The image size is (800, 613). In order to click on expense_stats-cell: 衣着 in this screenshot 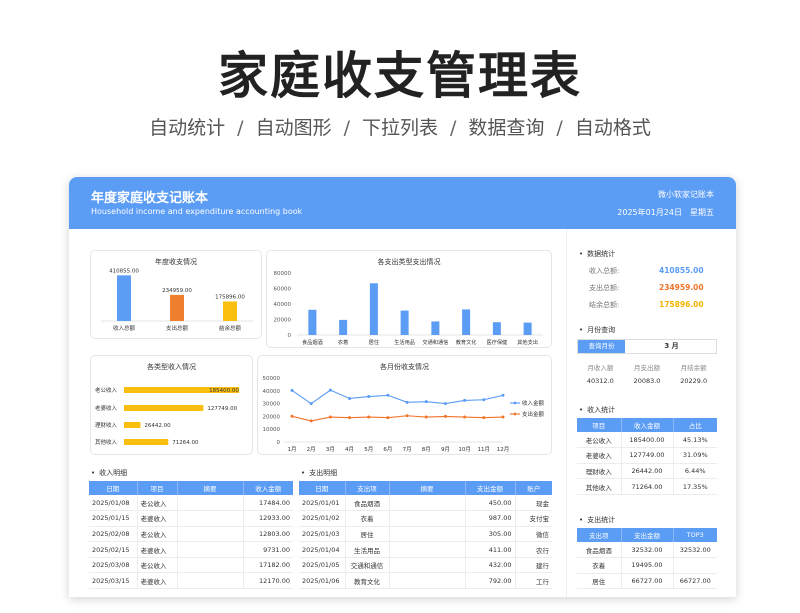, I will do `click(599, 565)`.